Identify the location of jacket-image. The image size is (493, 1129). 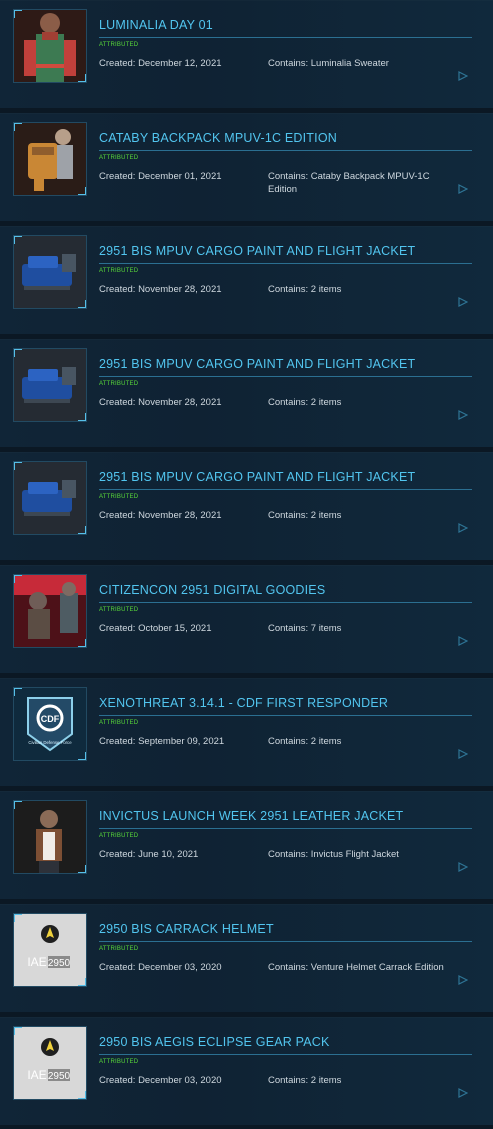
(50, 837).